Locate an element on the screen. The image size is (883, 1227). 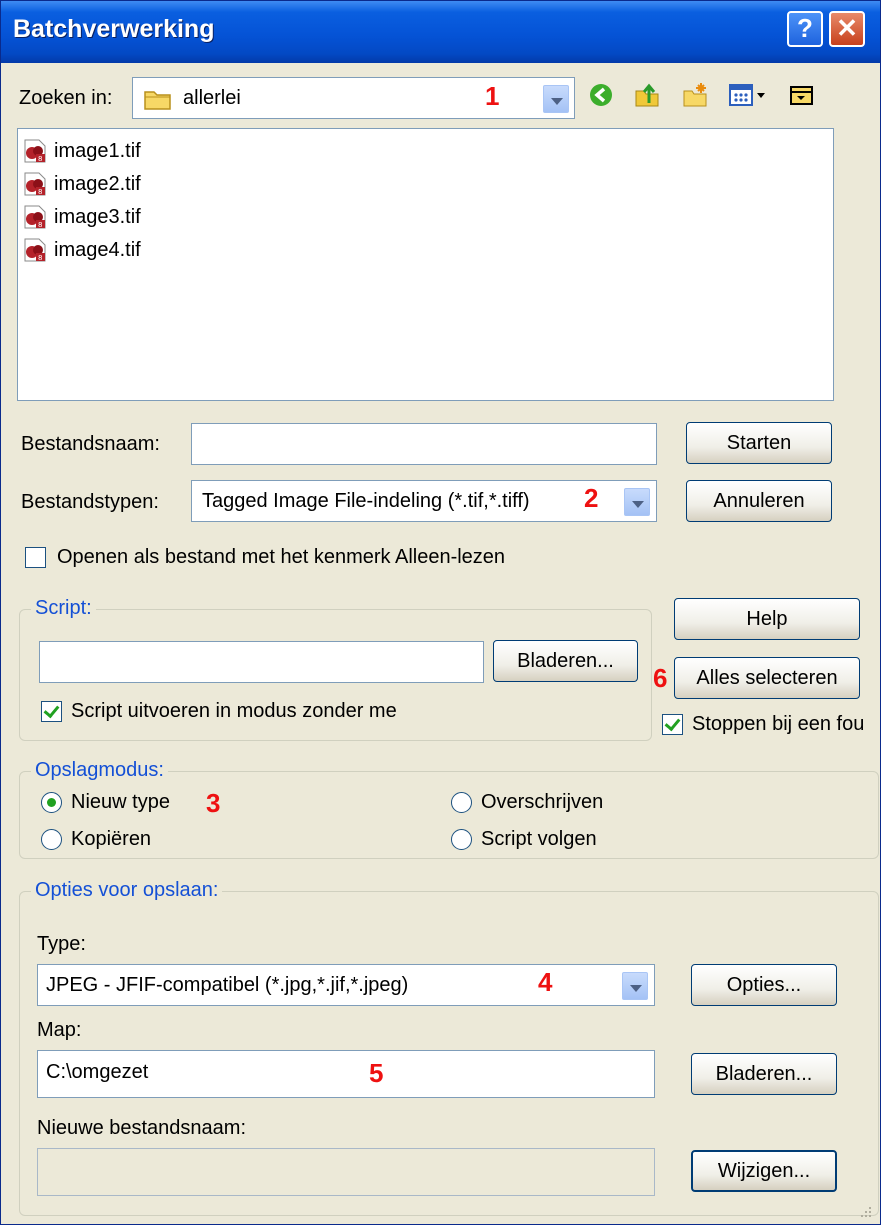
folder-input: C:\omgezet is located at coordinates (346, 1074).